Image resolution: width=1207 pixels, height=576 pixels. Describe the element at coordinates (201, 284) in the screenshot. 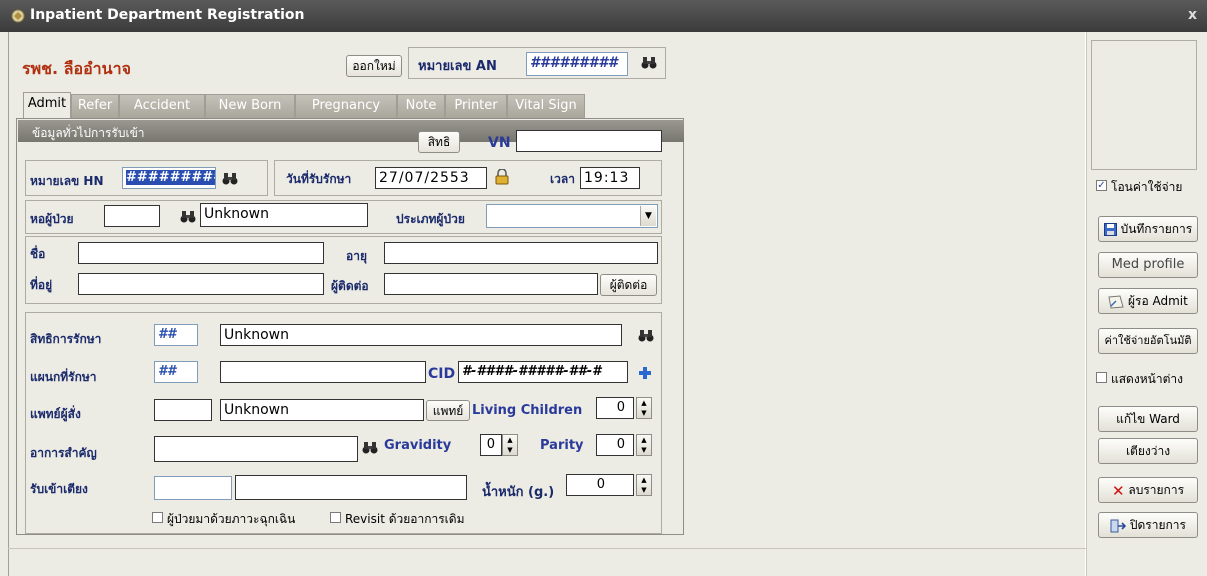

I see `address-input` at that location.